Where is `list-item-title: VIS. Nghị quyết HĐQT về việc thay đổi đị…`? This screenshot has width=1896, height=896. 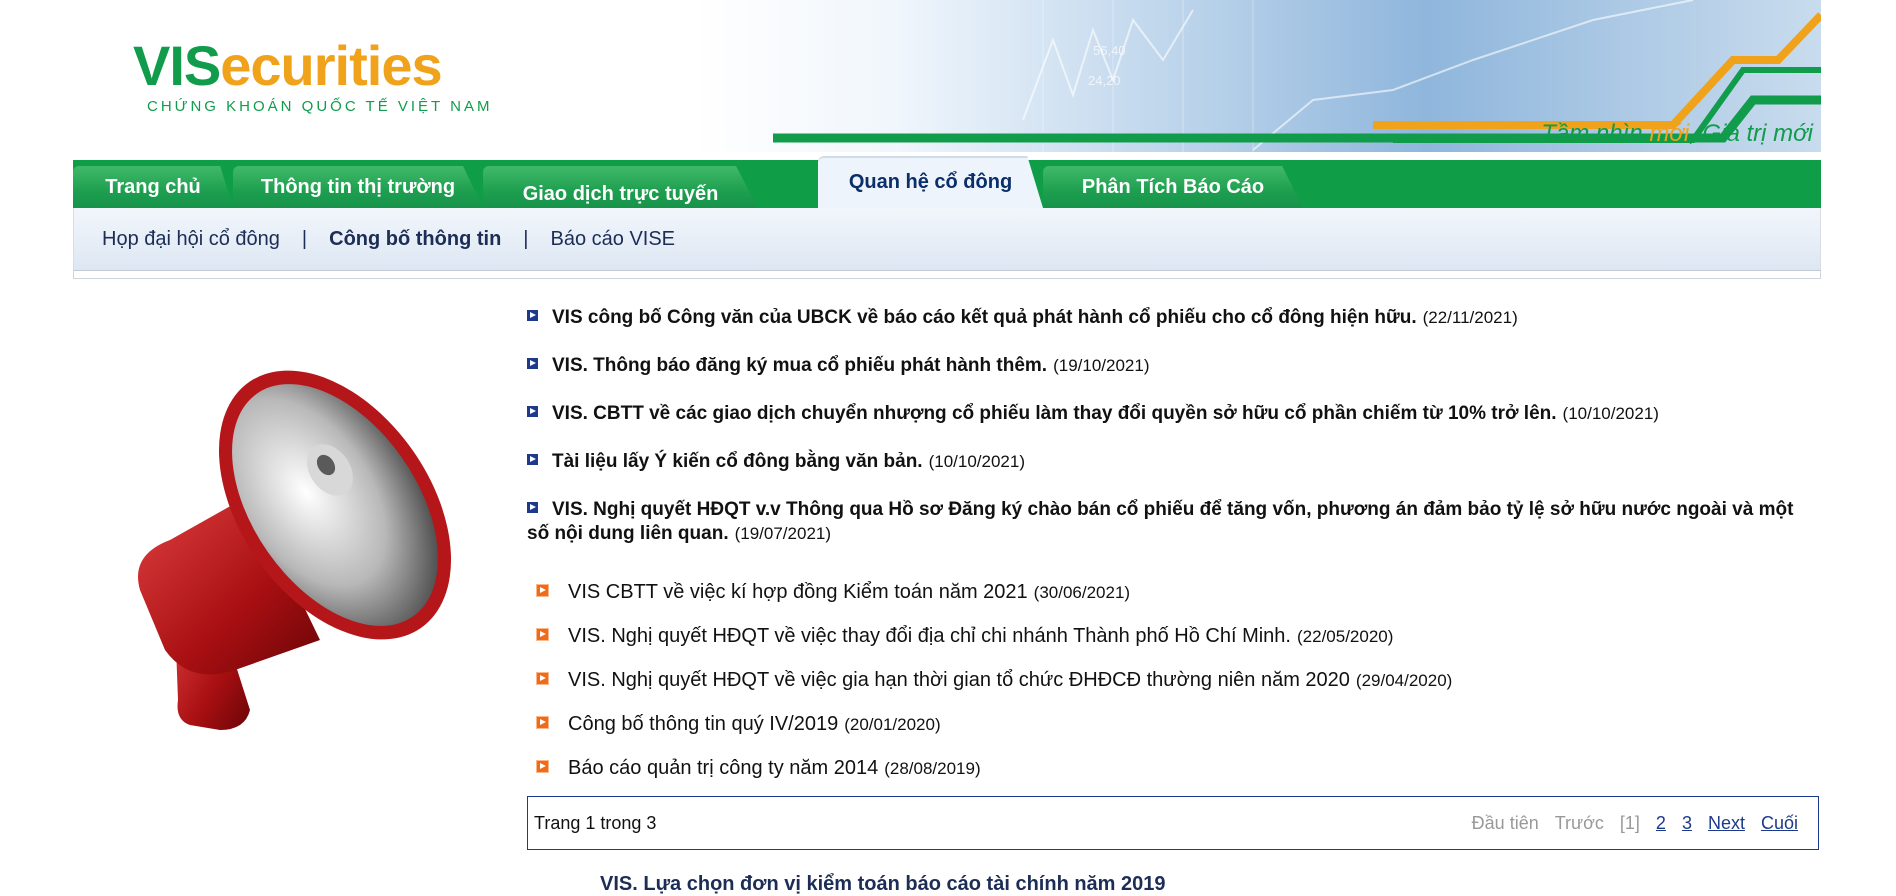
list-item-title: VIS. Nghị quyết HĐQT về việc thay đổi đị… is located at coordinates (929, 636).